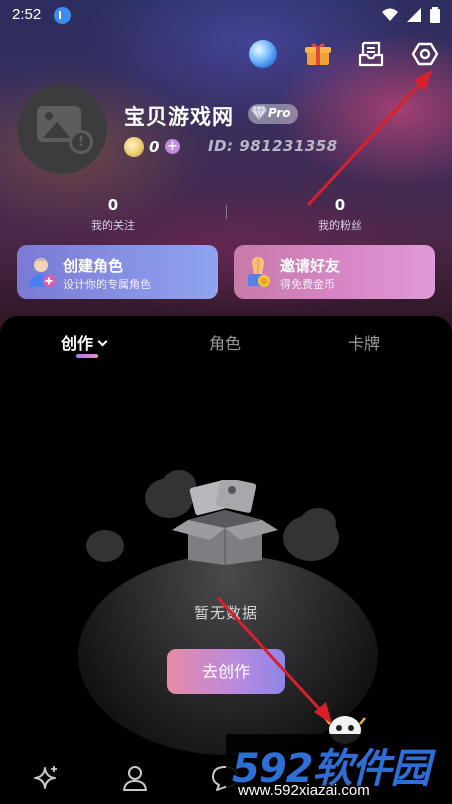 This screenshot has height=804, width=452. Describe the element at coordinates (340, 205) in the screenshot. I see `fans-count: 0` at that location.